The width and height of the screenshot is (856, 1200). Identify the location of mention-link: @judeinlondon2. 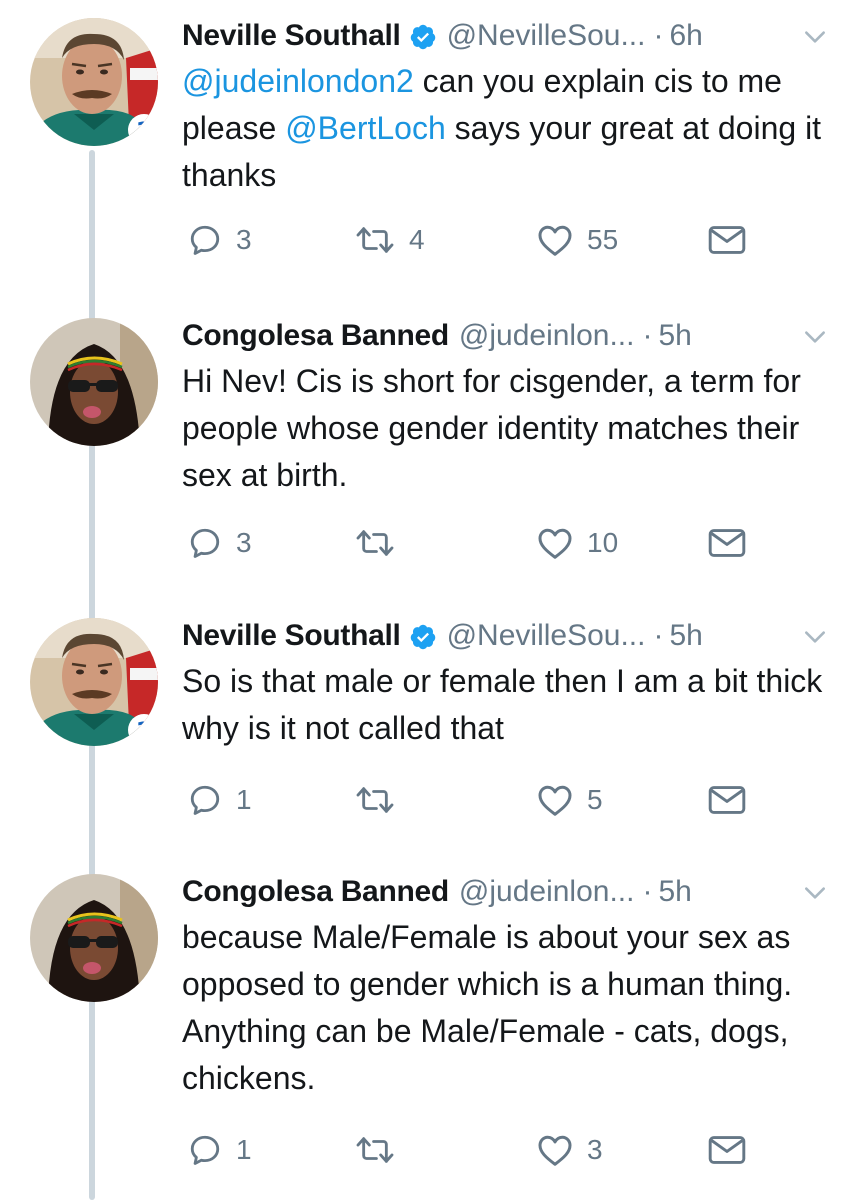
(298, 81).